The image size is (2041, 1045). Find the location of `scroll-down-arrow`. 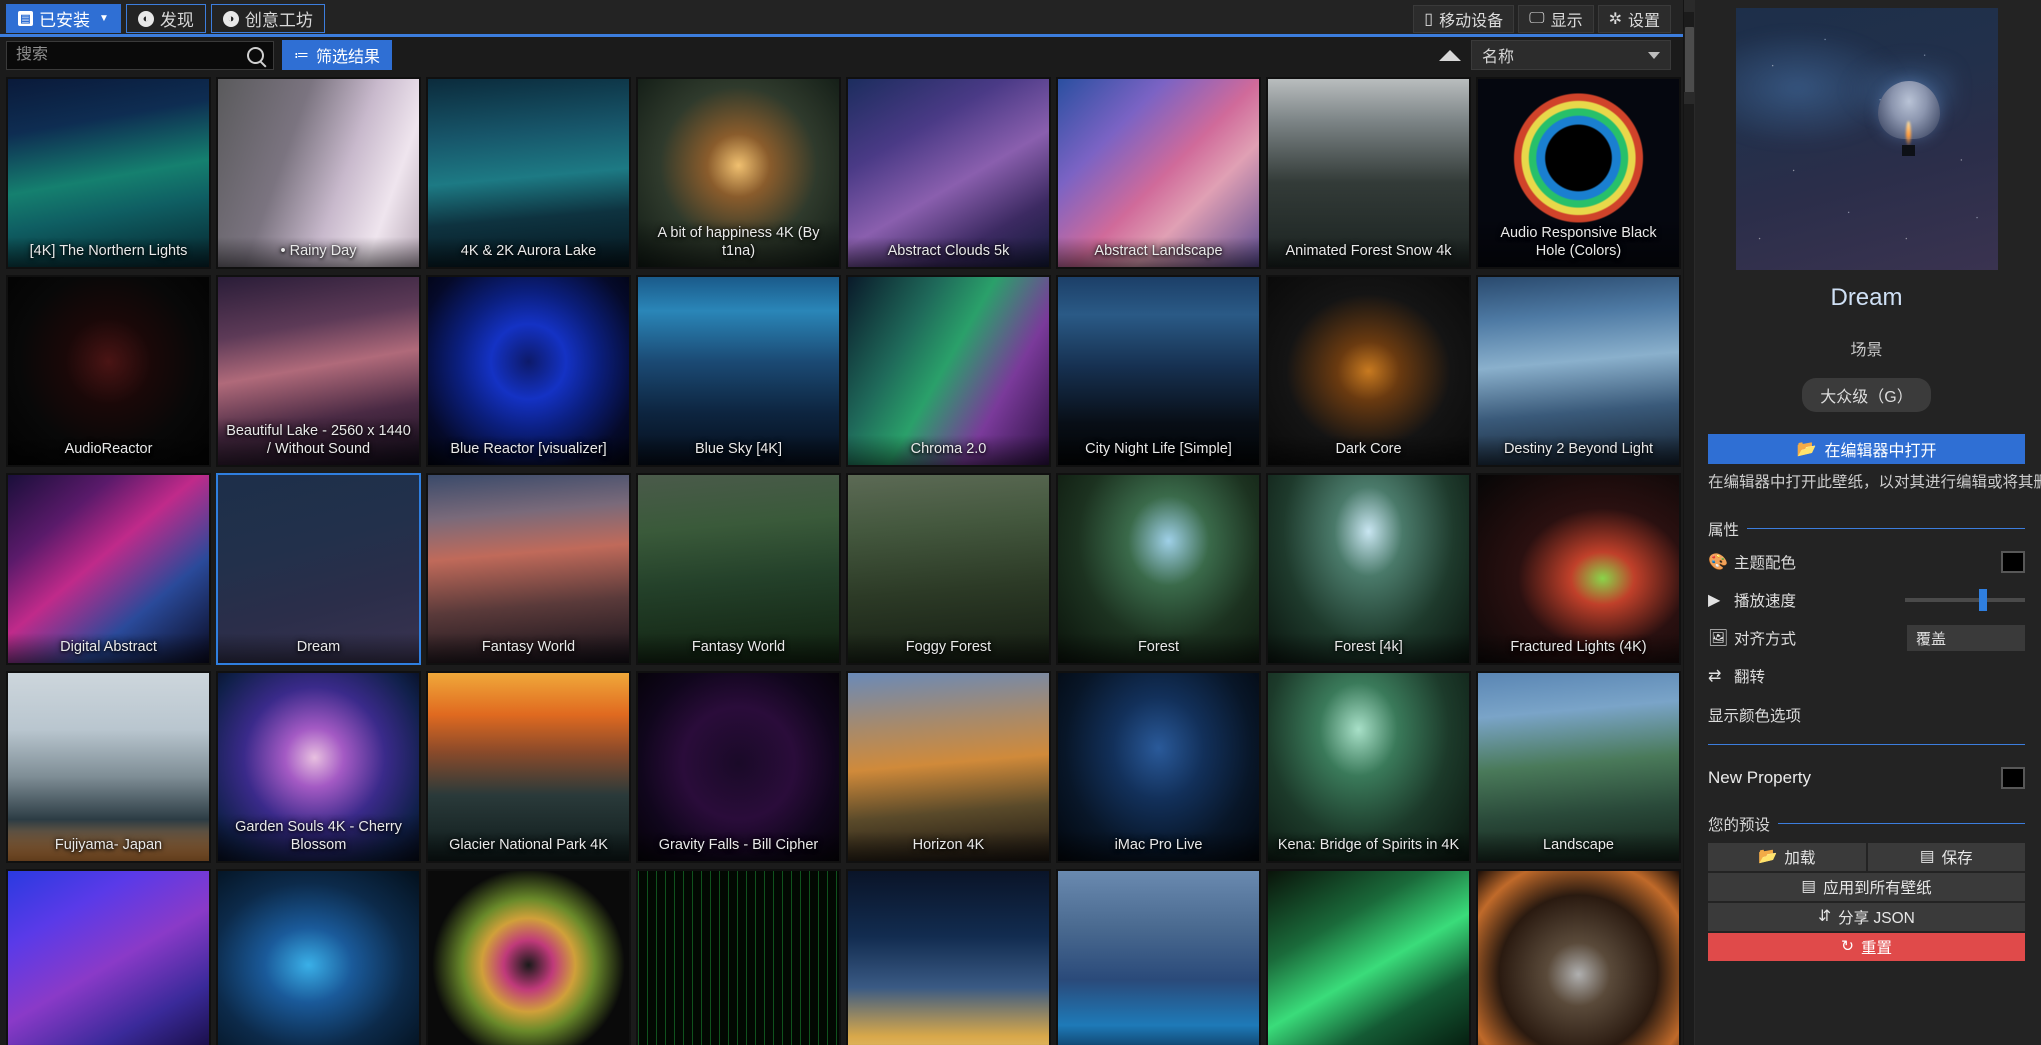

scroll-down-arrow is located at coordinates (1689, 98).